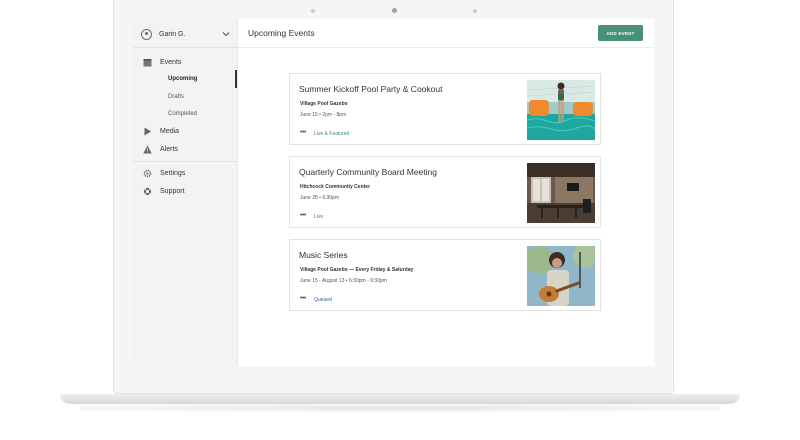 Image resolution: width=800 pixels, height=440 pixels. What do you see at coordinates (147, 149) in the screenshot?
I see `warning-icon` at bounding box center [147, 149].